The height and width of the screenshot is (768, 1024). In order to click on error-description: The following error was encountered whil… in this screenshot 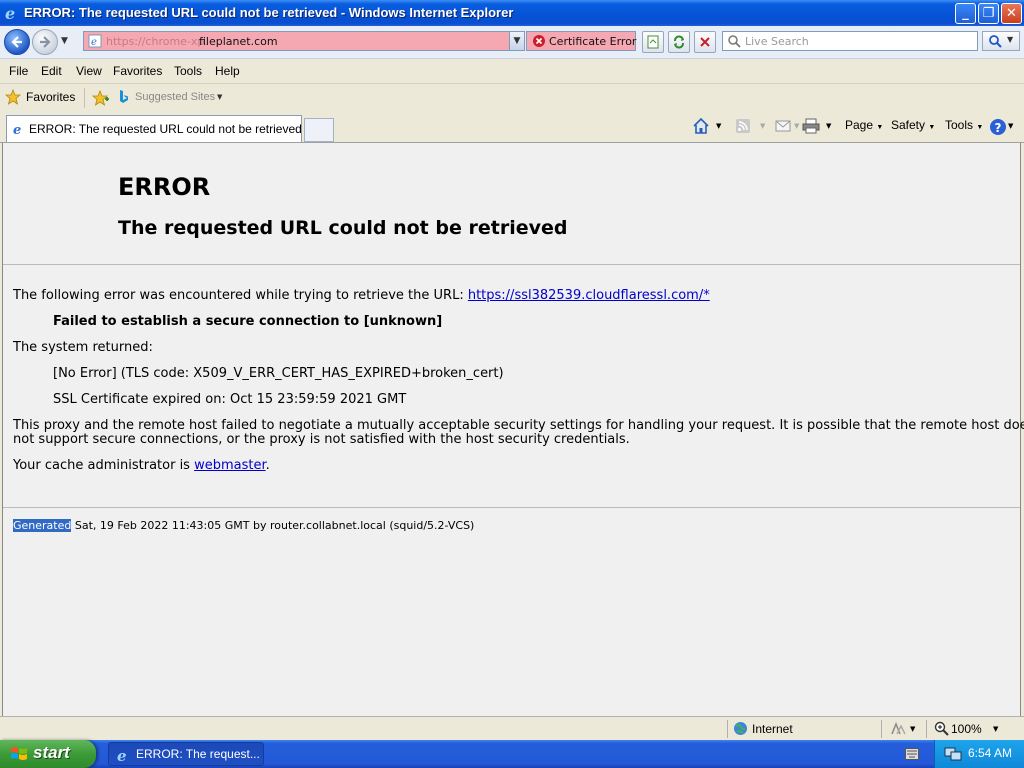, I will do `click(361, 295)`.